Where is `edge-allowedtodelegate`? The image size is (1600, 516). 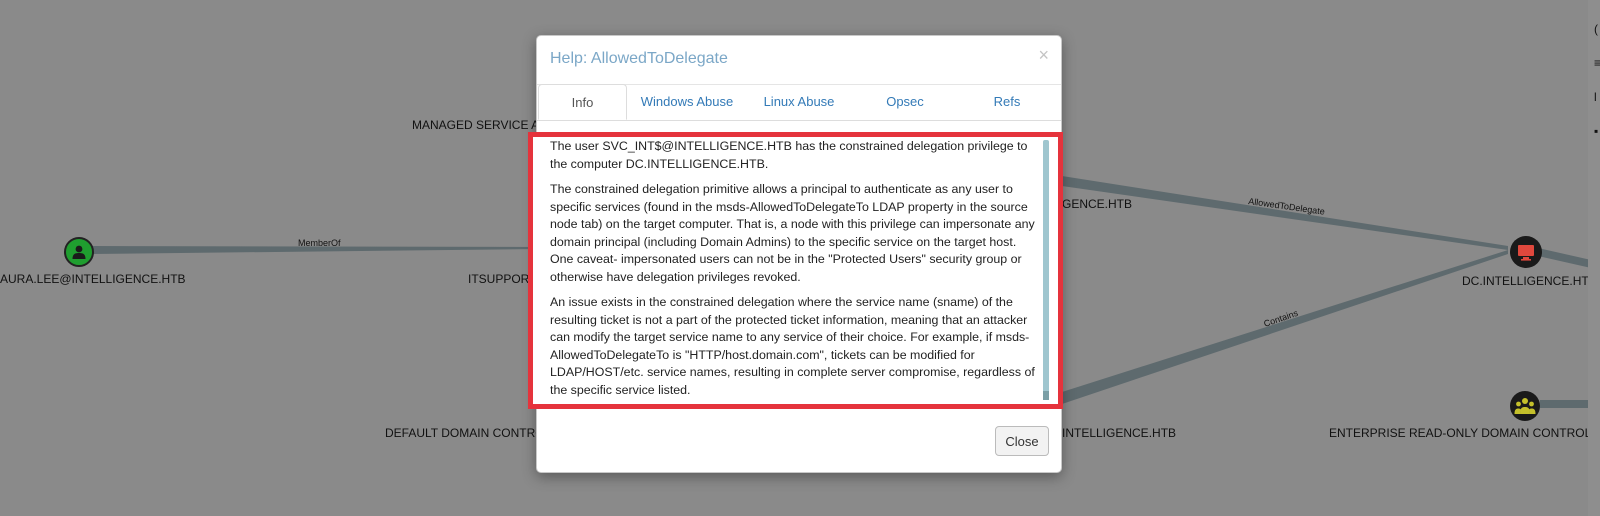
edge-allowedtodelegate is located at coordinates (1285, 213).